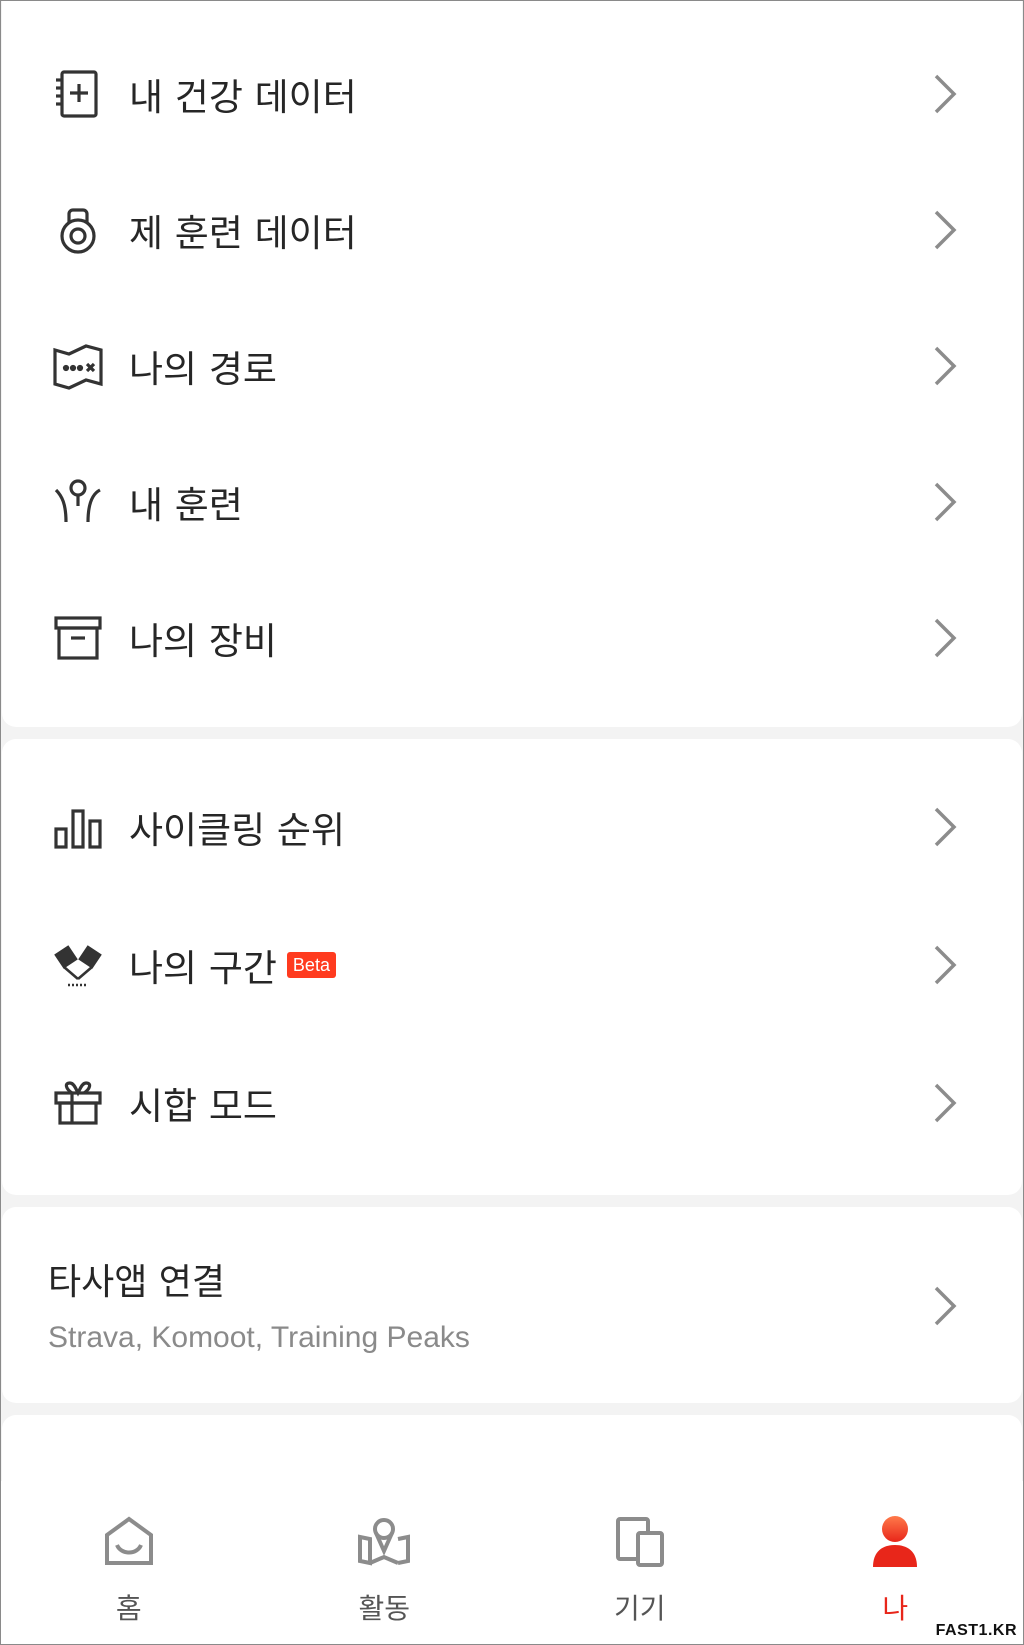  Describe the element at coordinates (976, 1630) in the screenshot. I see `watermark: FAST1.KR` at that location.